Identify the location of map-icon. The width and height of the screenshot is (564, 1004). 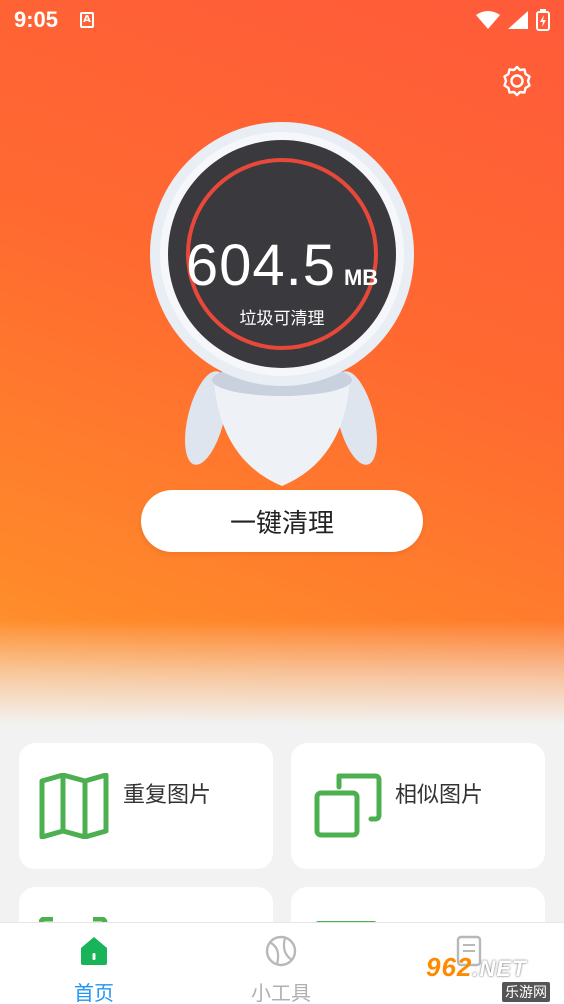
(74, 806).